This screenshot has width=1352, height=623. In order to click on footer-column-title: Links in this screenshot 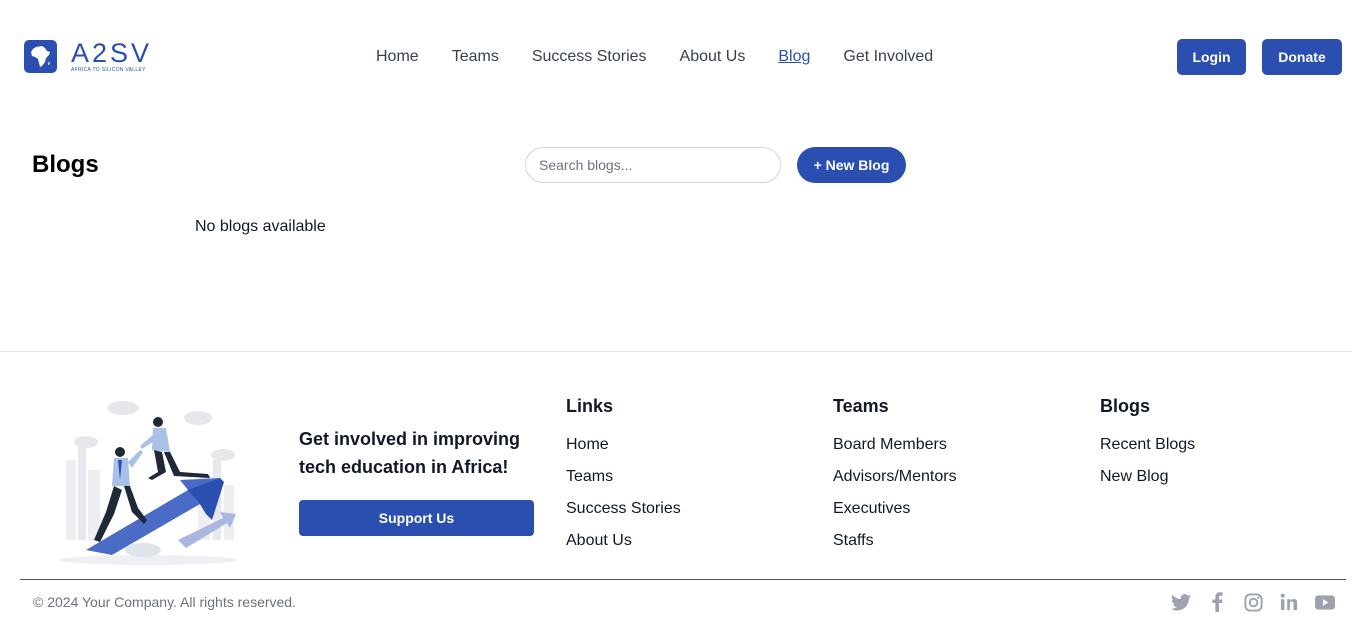, I will do `click(590, 406)`.